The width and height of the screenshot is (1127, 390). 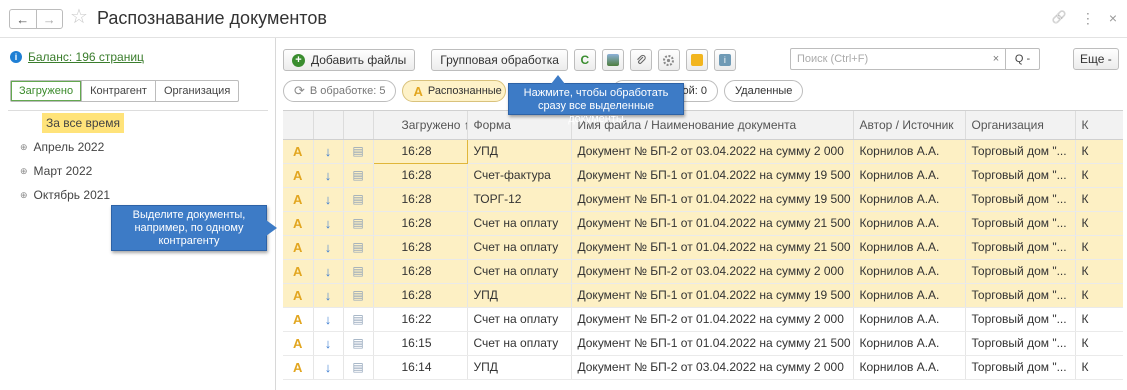 What do you see at coordinates (420, 125) in the screenshot?
I see `col-header-loaded: Загружено ↑` at bounding box center [420, 125].